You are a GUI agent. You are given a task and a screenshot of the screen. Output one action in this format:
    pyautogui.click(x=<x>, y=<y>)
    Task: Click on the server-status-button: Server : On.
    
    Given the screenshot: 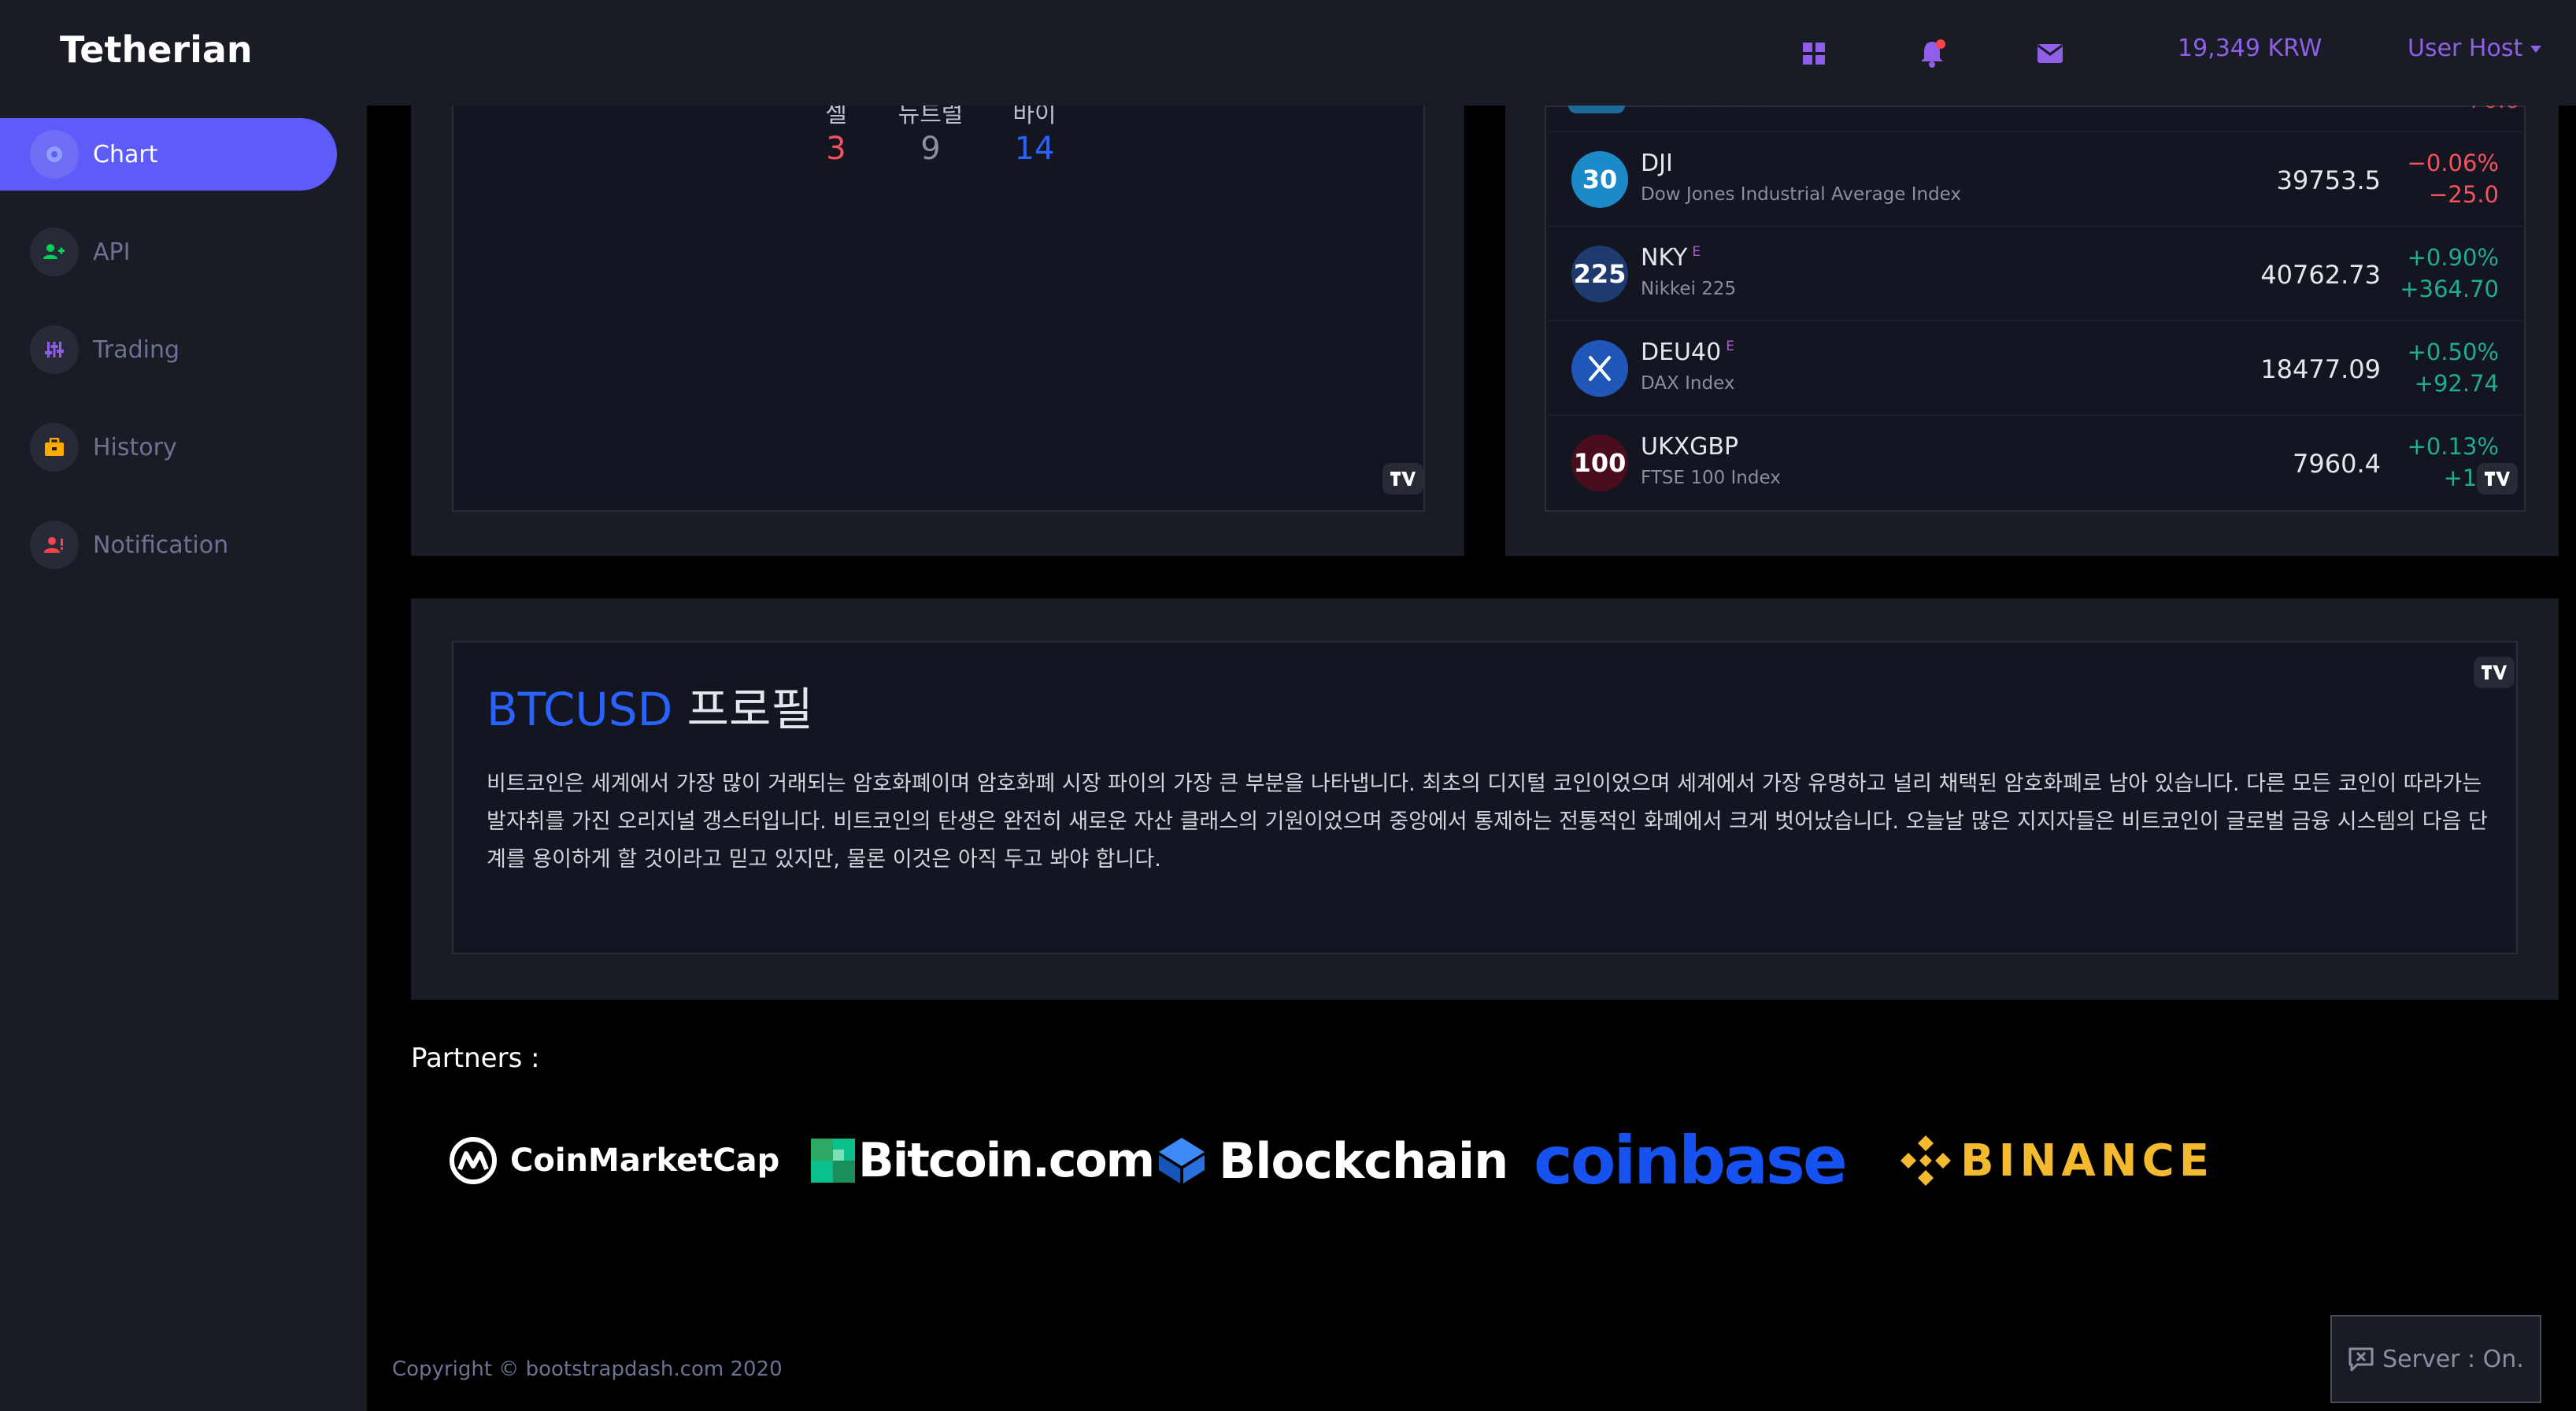 What is the action you would take?
    pyautogui.click(x=2435, y=1359)
    